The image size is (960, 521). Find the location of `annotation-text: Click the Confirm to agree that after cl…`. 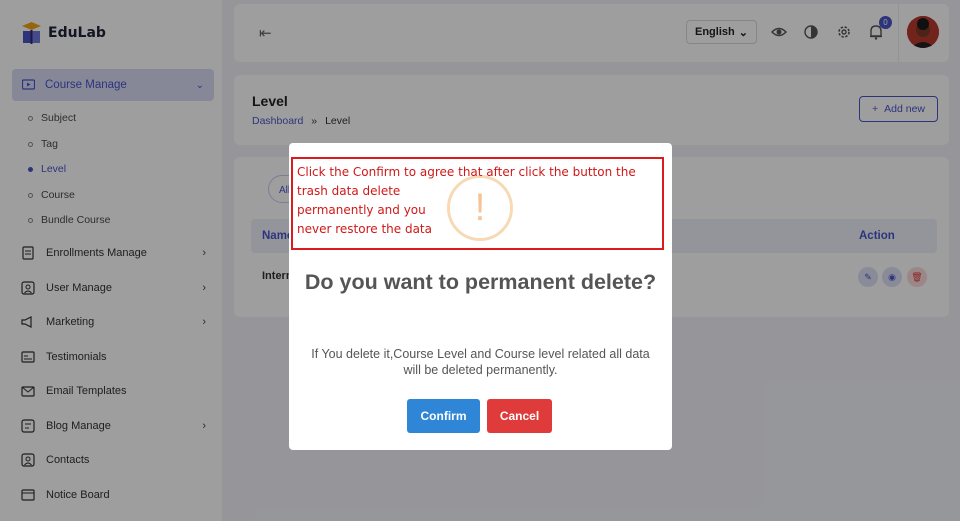

annotation-text: Click the Confirm to agree that after cl… is located at coordinates (466, 200).